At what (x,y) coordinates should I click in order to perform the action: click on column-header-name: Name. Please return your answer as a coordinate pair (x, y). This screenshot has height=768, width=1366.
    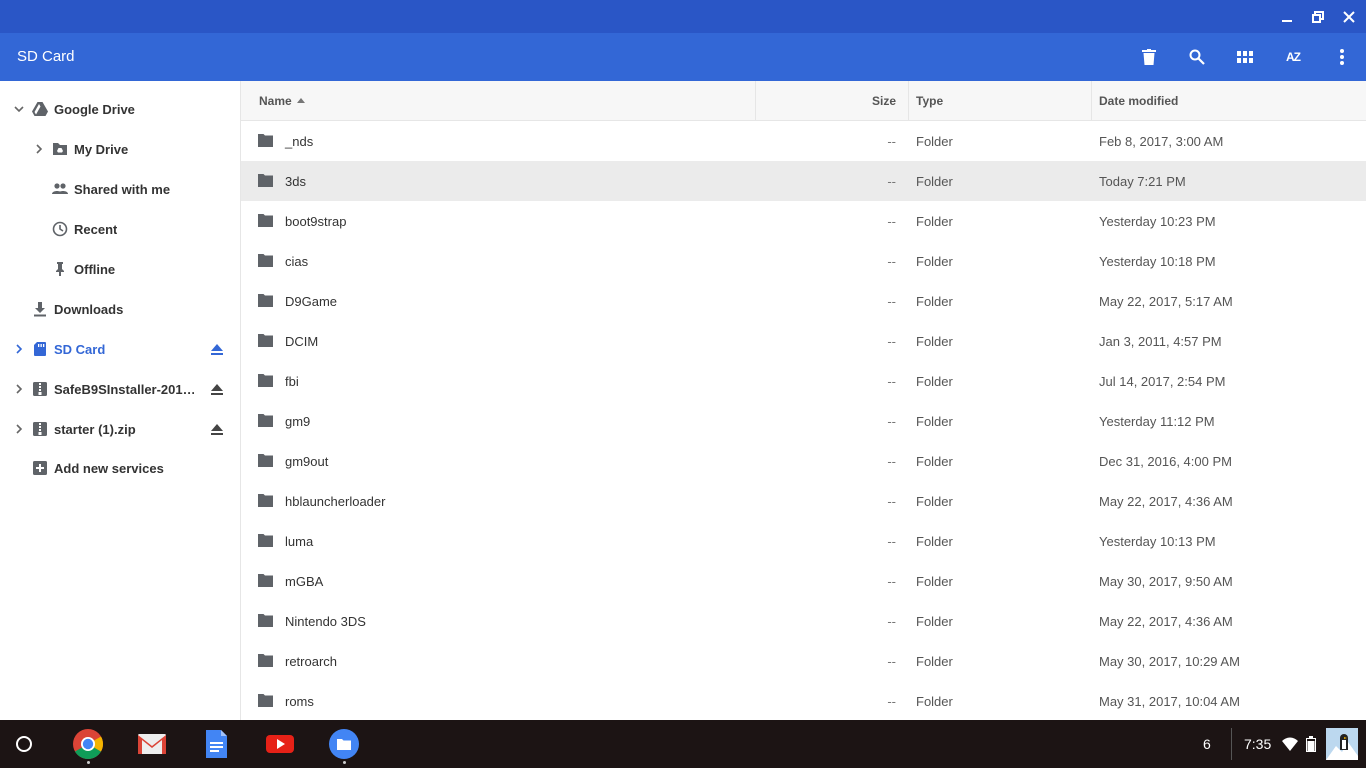
    Looking at the image, I should click on (282, 101).